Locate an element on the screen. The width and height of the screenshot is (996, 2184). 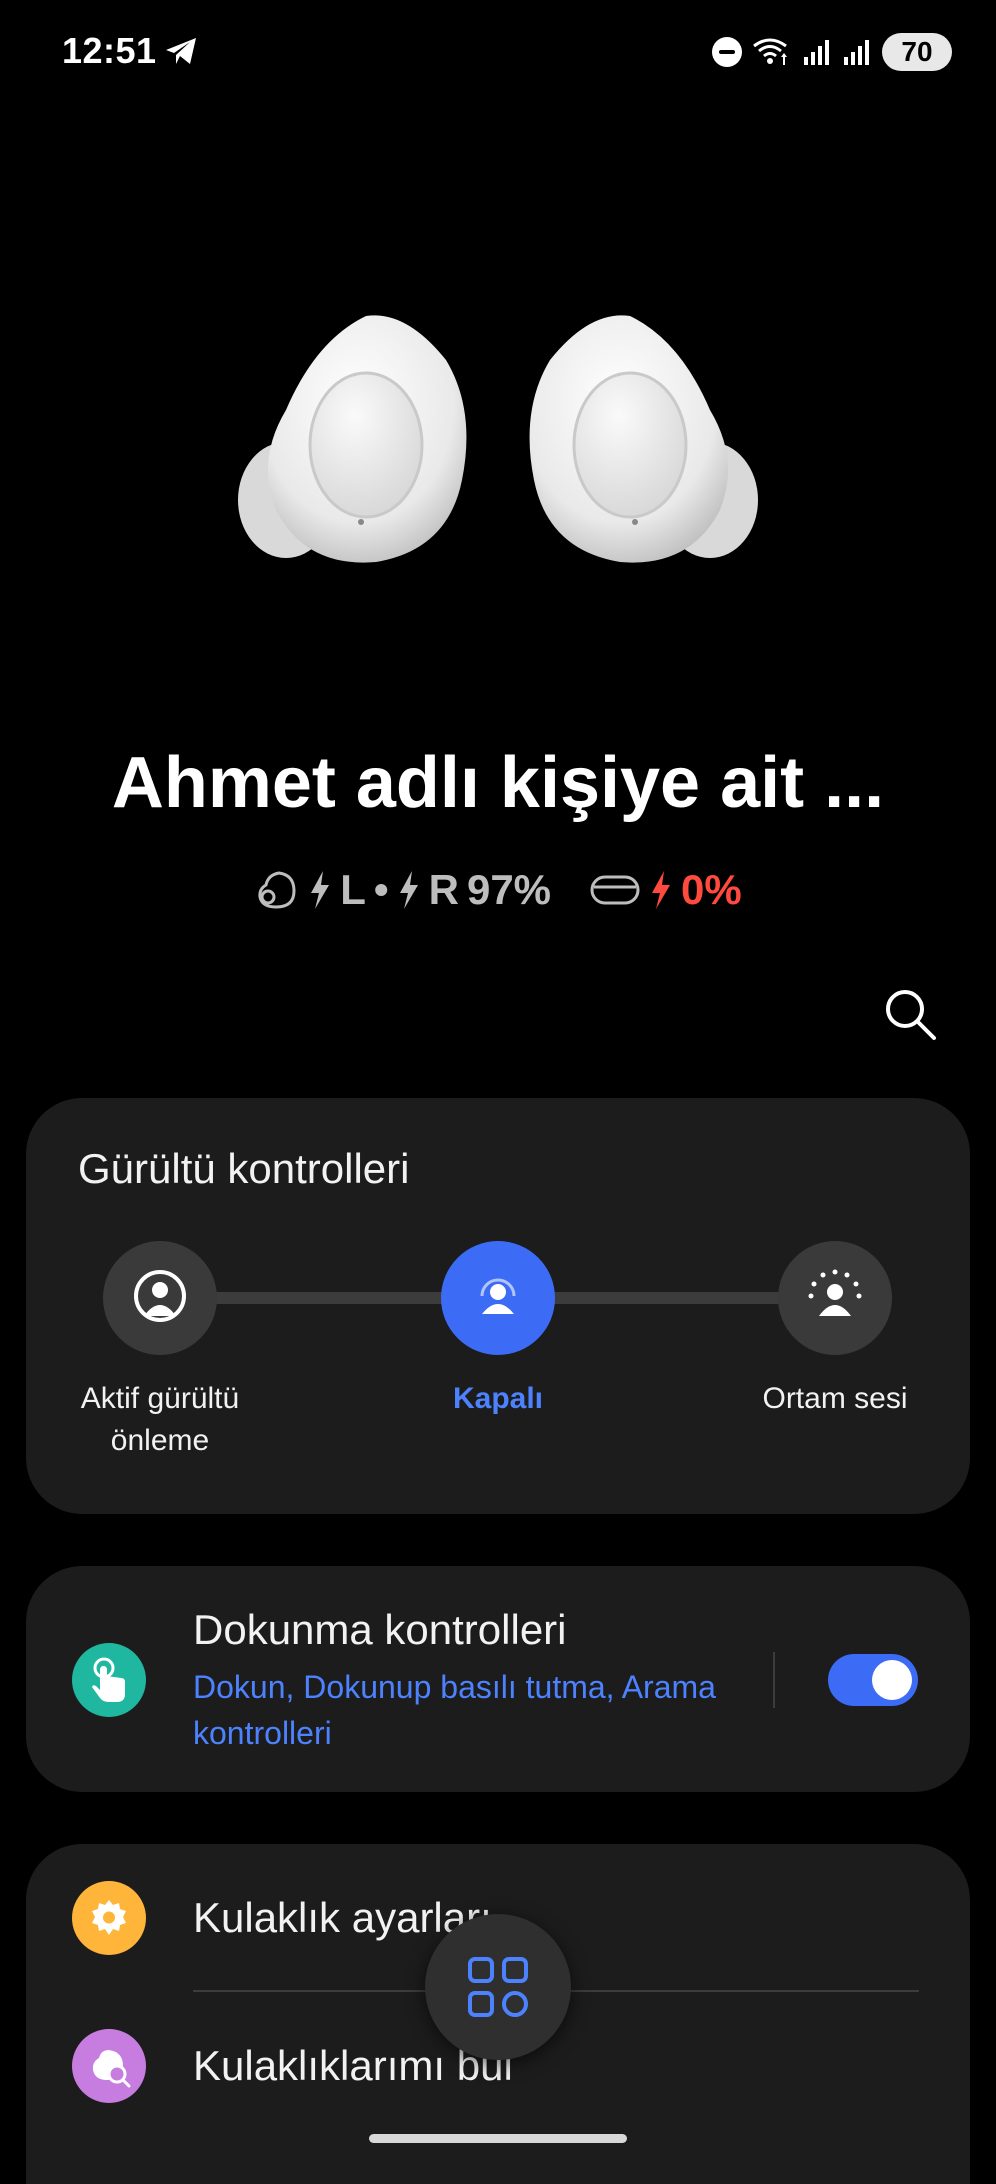
noise-off-button is located at coordinates (498, 1298).